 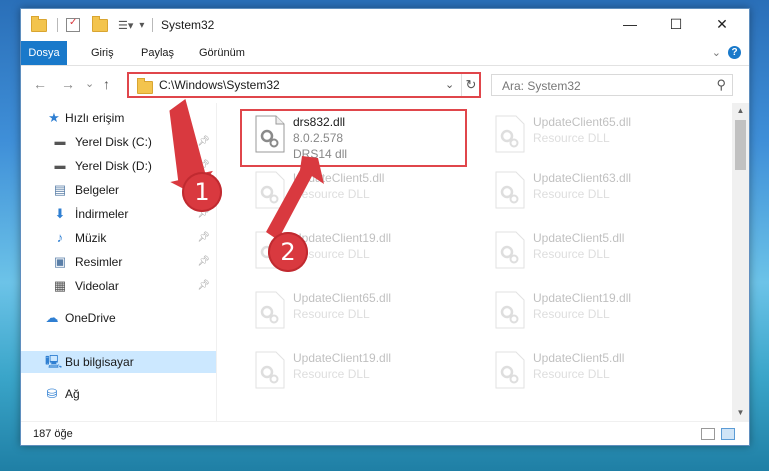 I want to click on sidebar-item-label: İndirmeler, so click(x=102, y=214).